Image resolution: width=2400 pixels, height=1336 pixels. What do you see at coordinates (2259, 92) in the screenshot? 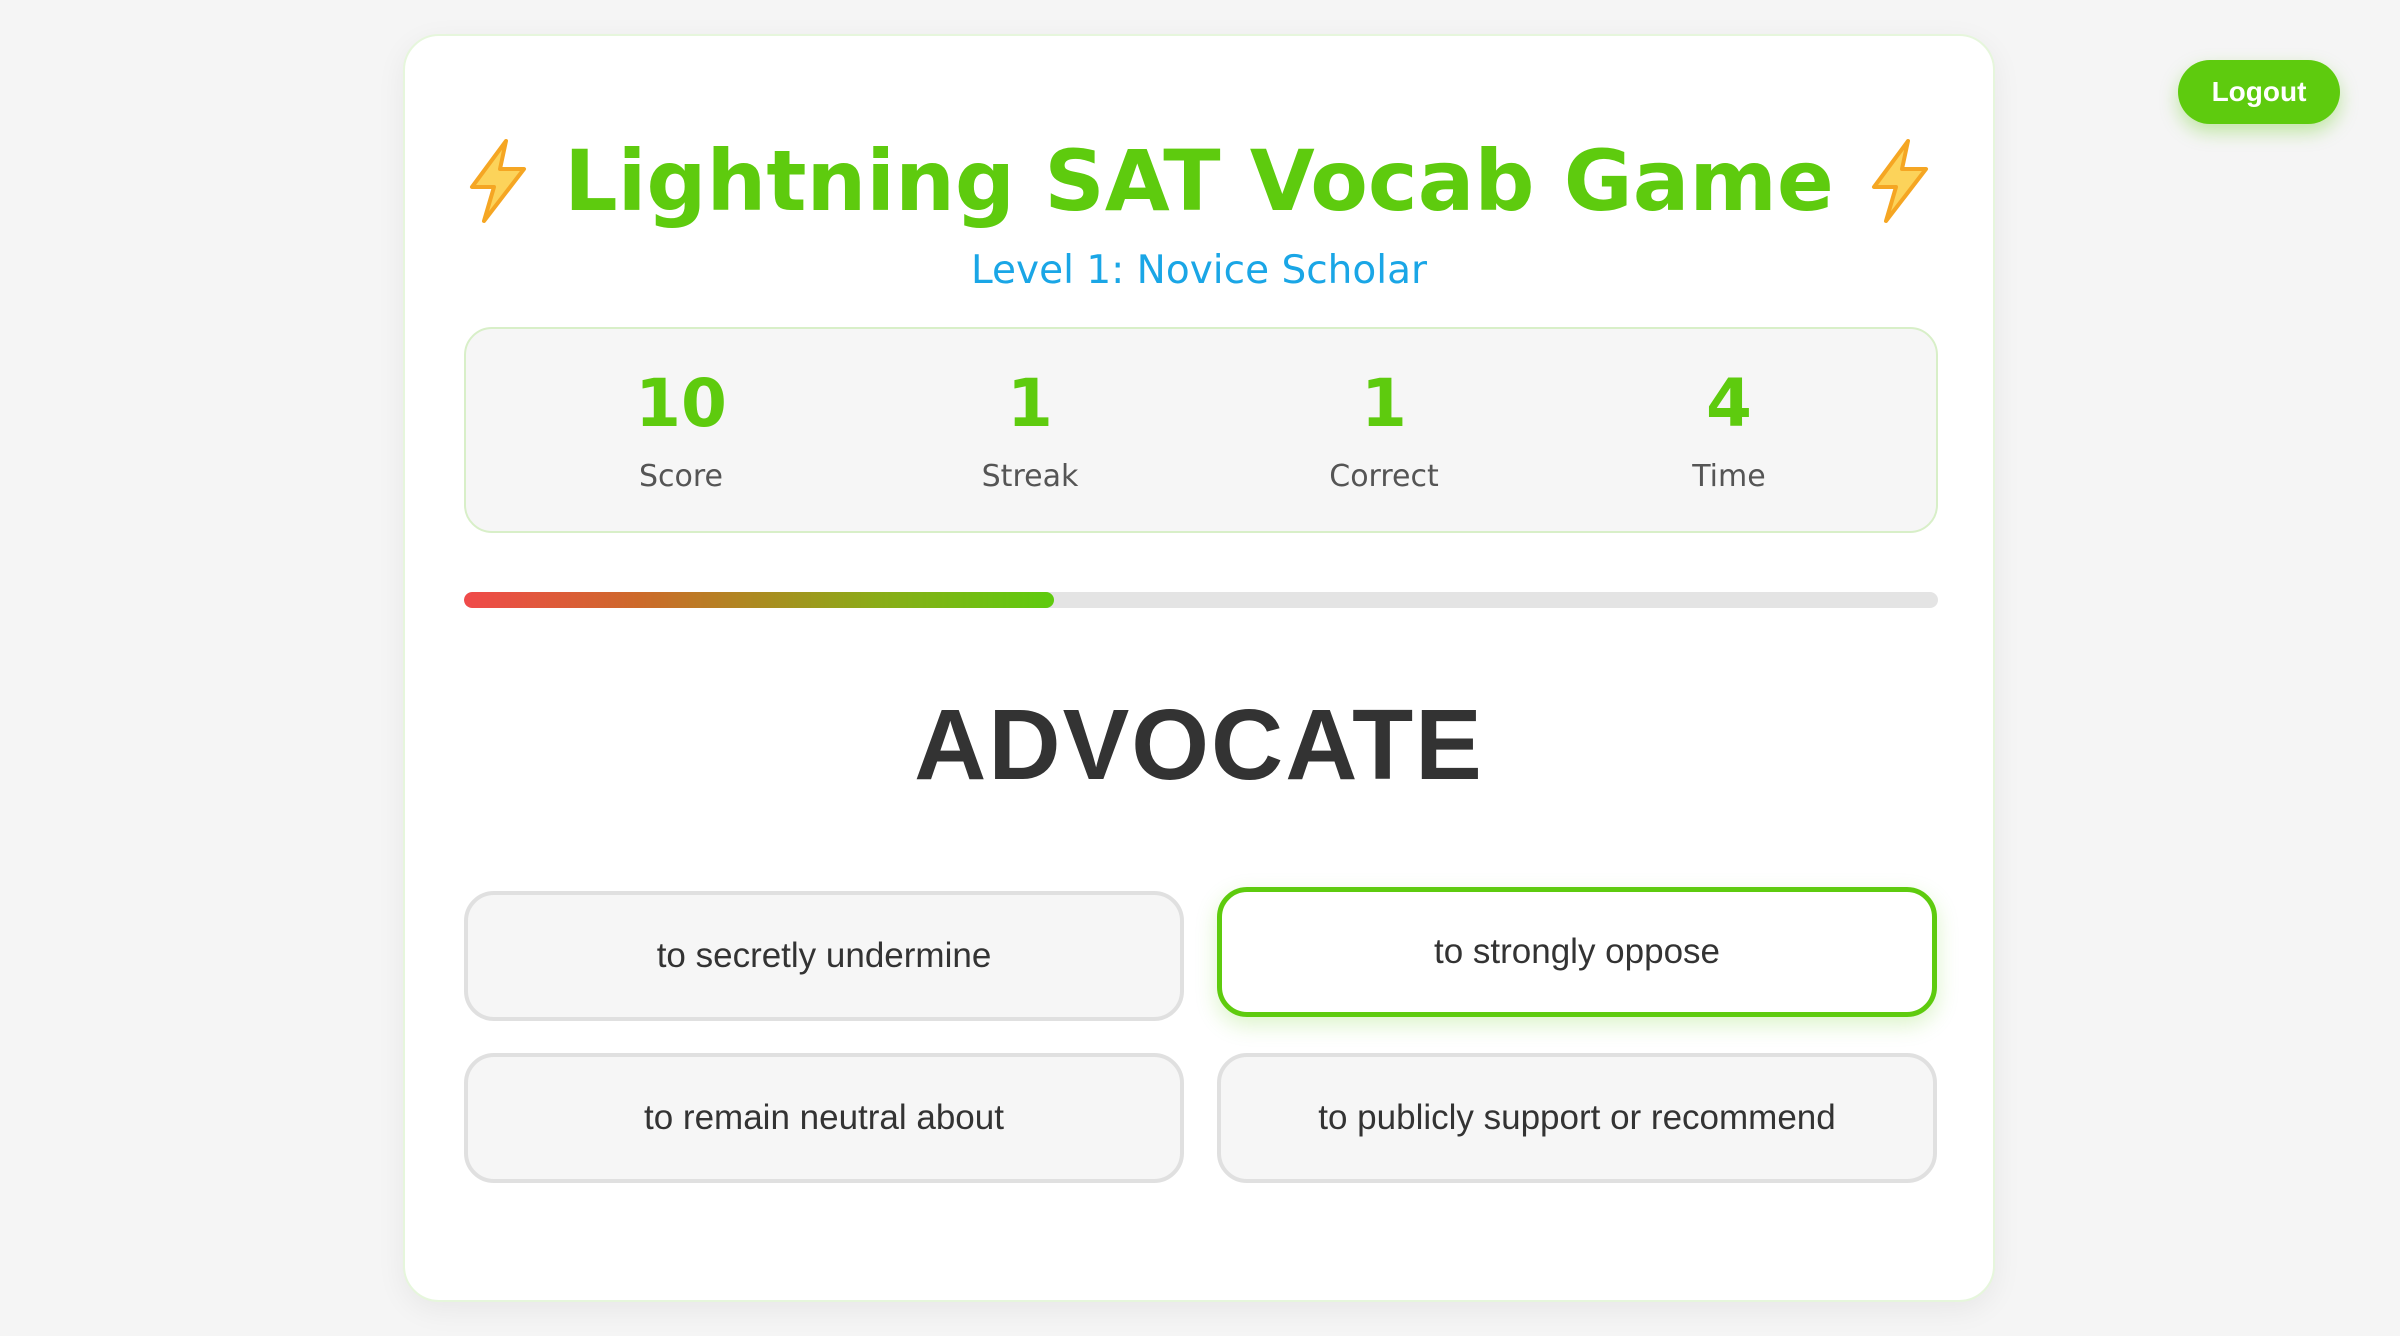
I see `logout-button: Logout` at bounding box center [2259, 92].